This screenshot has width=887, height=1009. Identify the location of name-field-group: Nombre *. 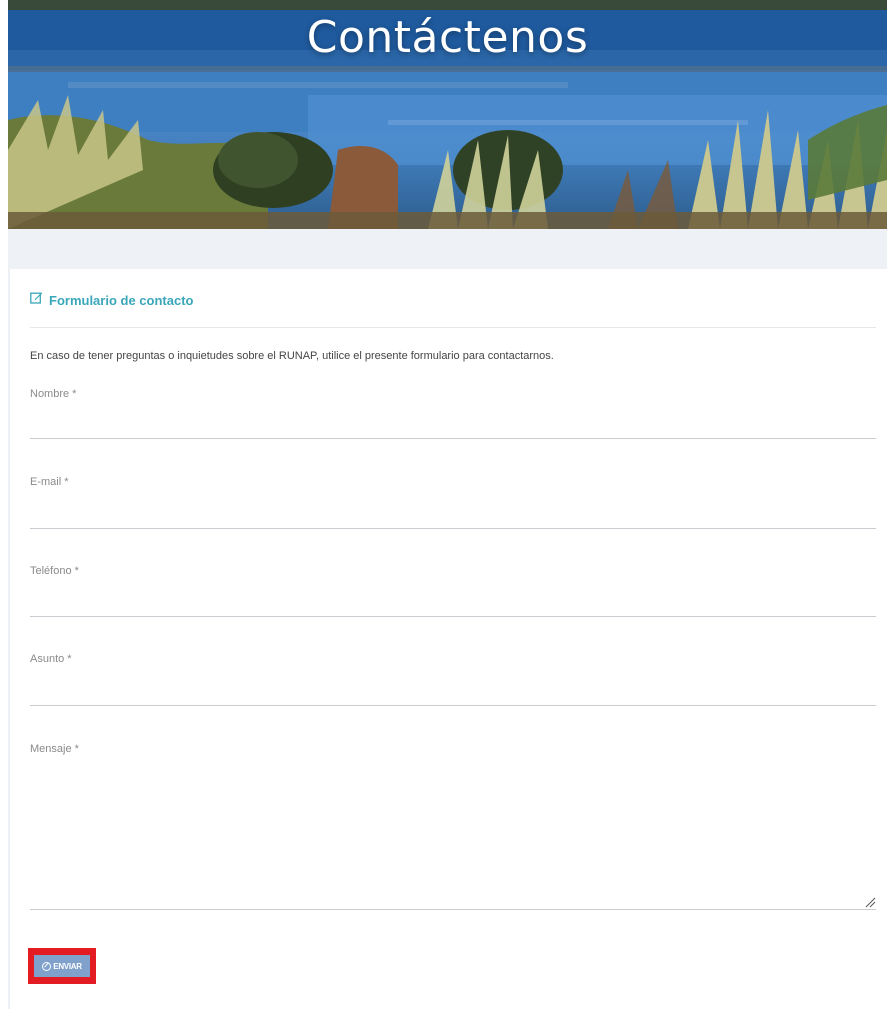
(453, 413).